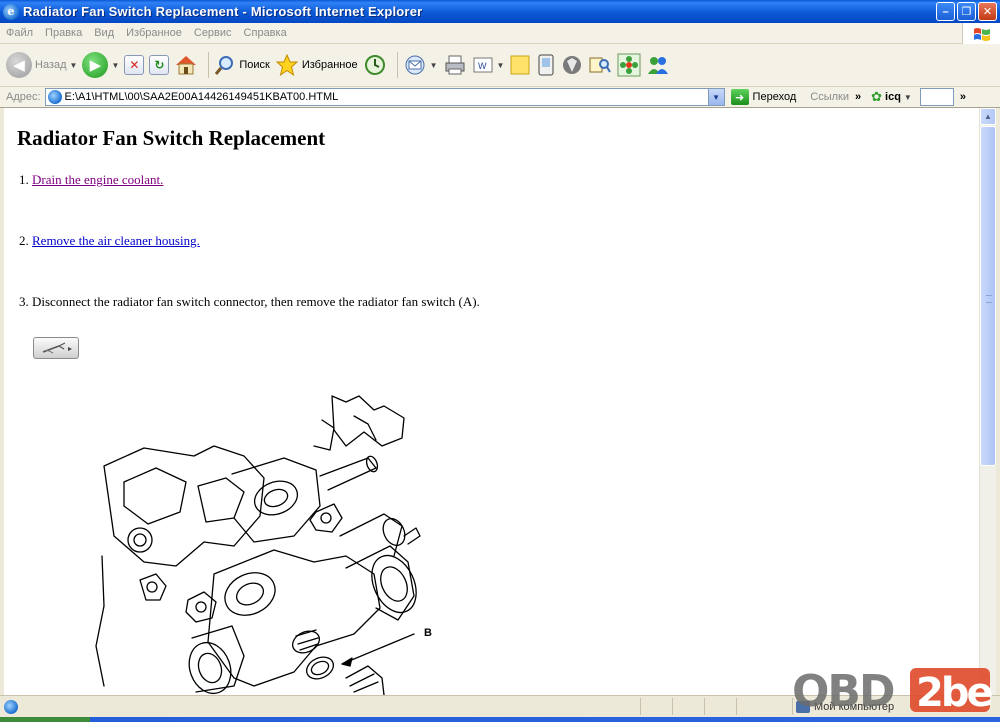 This screenshot has width=1000, height=722. I want to click on wrench-icon, so click(57, 348).